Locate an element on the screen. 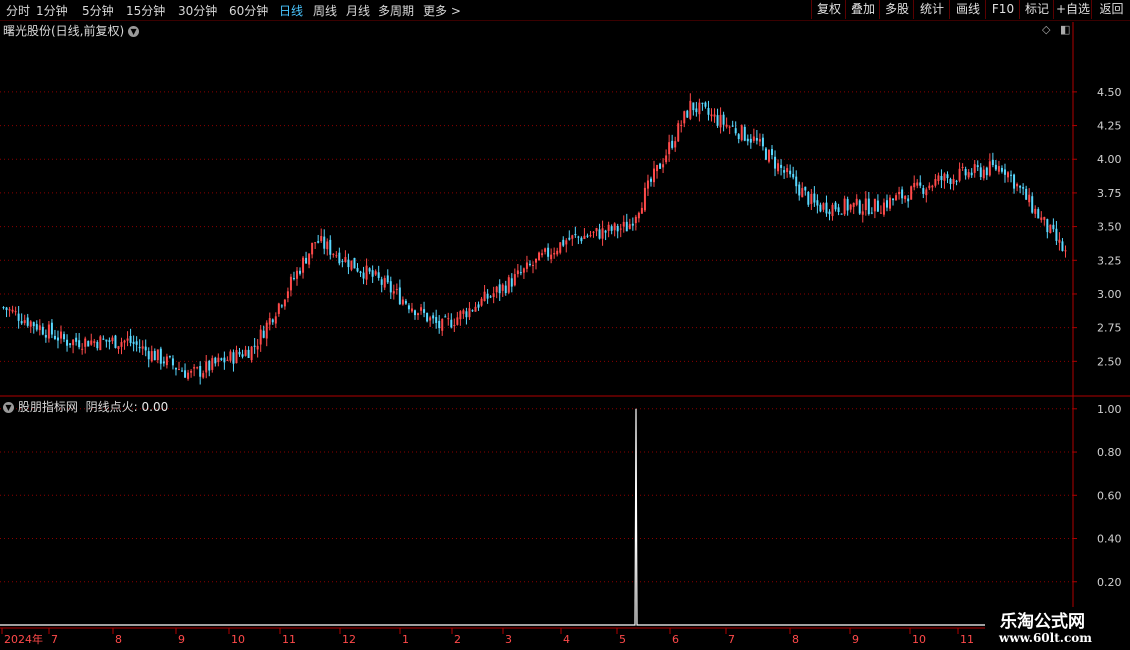 The width and height of the screenshot is (1130, 650). time-axis-label: 8 is located at coordinates (118, 639).